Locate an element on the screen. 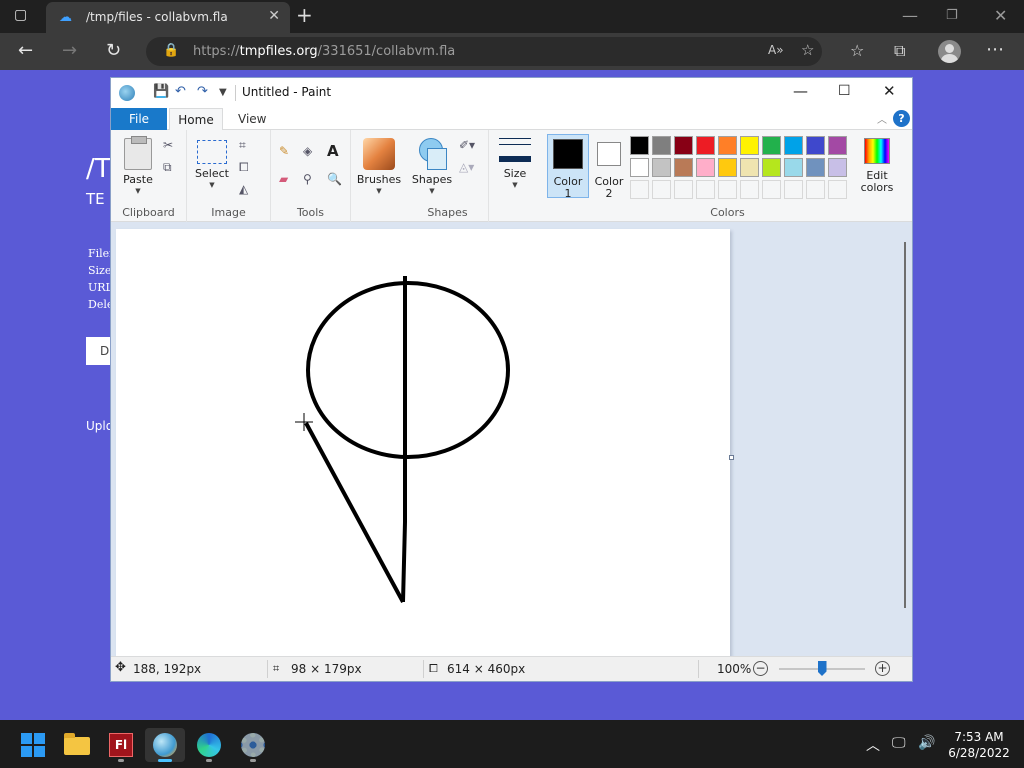 The image size is (1024, 768). edge-icon is located at coordinates (209, 745).